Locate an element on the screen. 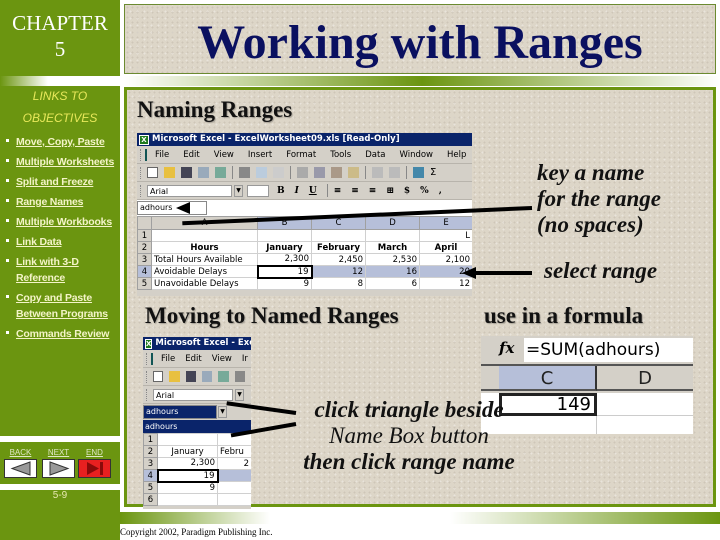  cell: March is located at coordinates (392, 247).